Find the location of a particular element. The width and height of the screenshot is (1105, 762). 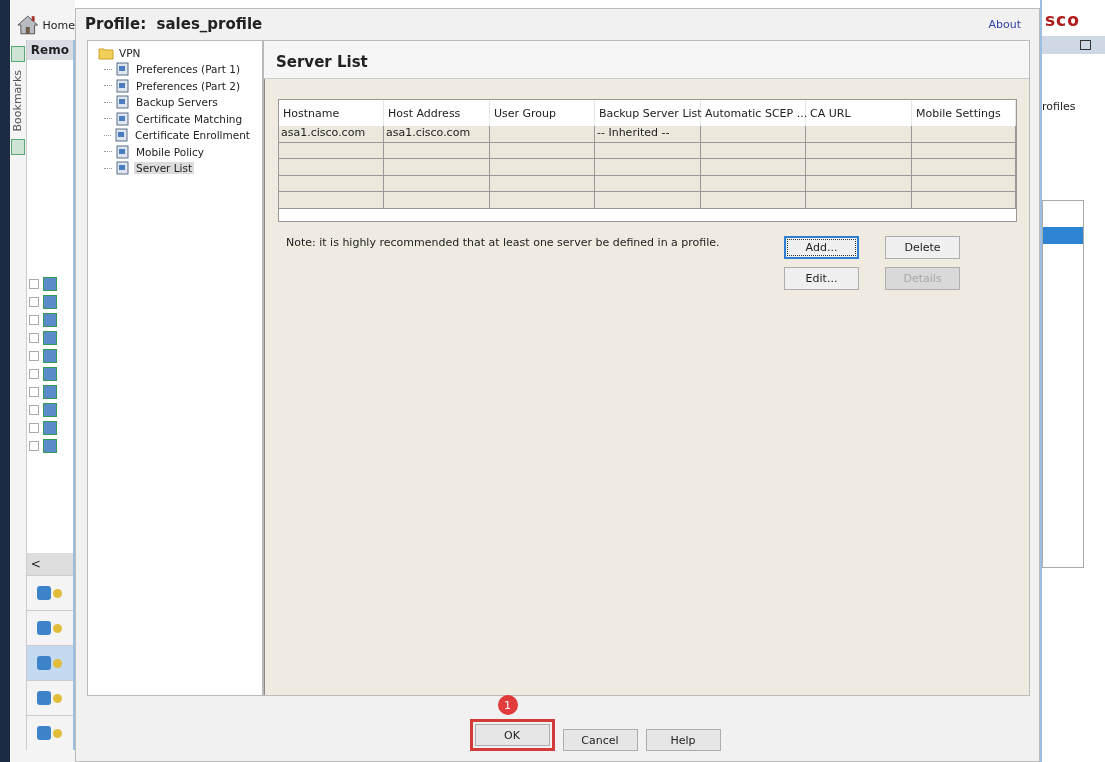

house-icon is located at coordinates (28, 25).